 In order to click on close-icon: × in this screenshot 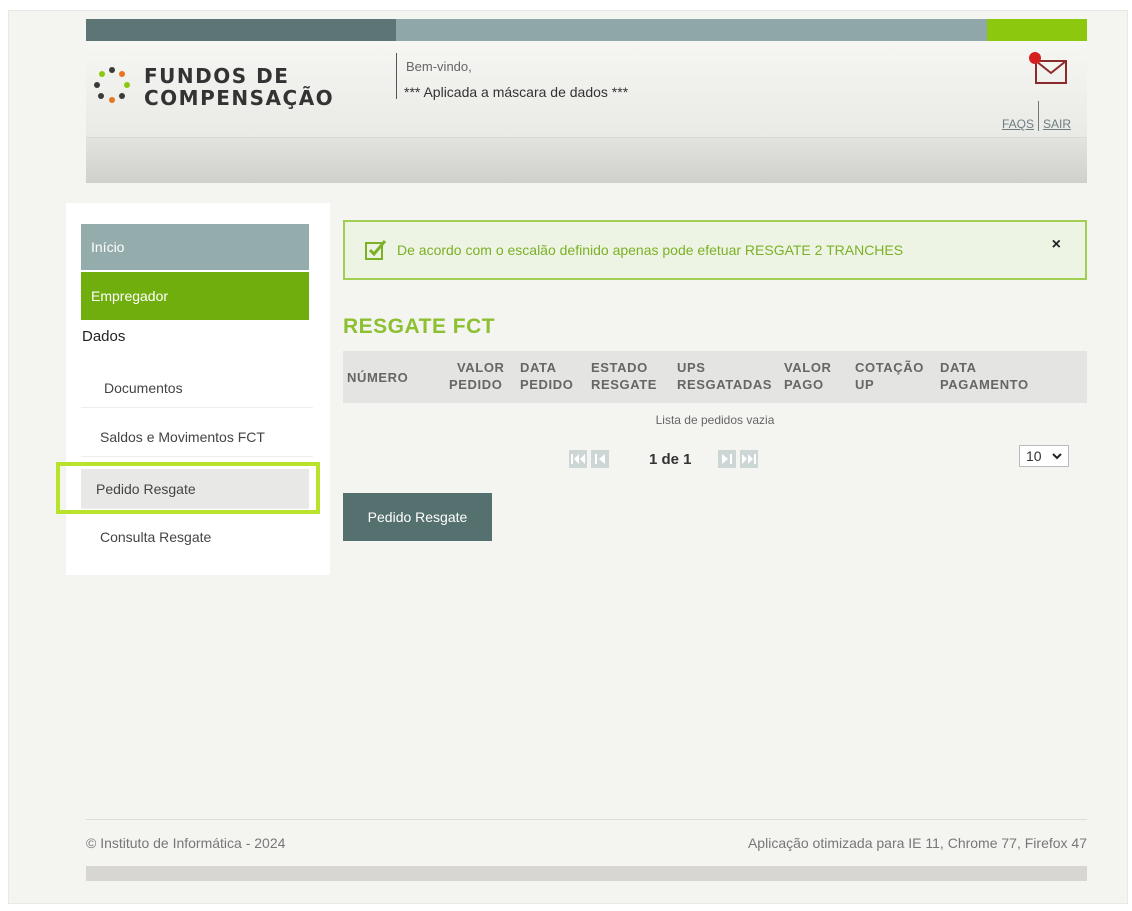, I will do `click(1056, 245)`.